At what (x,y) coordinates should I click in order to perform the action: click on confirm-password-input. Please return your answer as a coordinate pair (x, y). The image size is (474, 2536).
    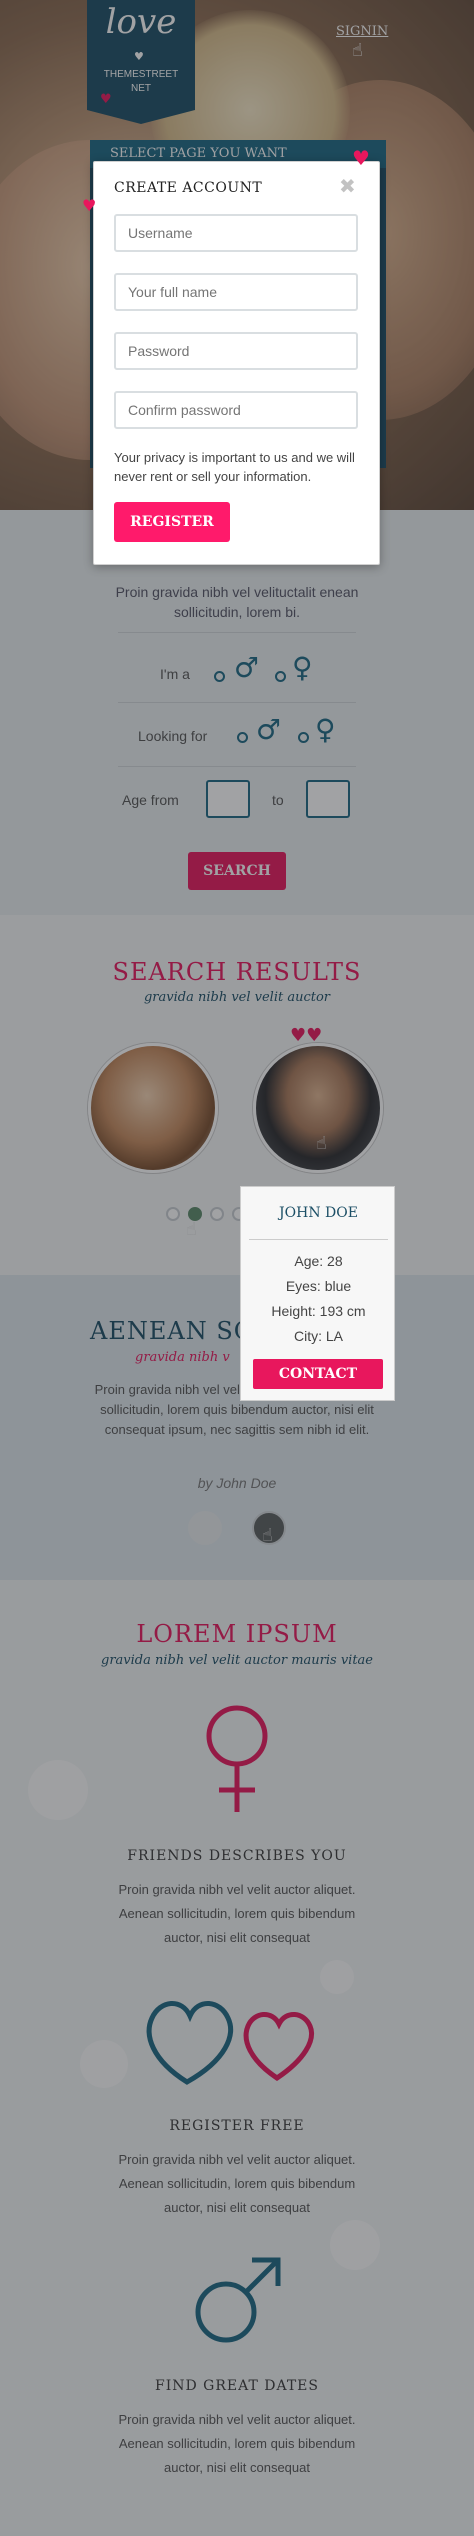
    Looking at the image, I should click on (236, 410).